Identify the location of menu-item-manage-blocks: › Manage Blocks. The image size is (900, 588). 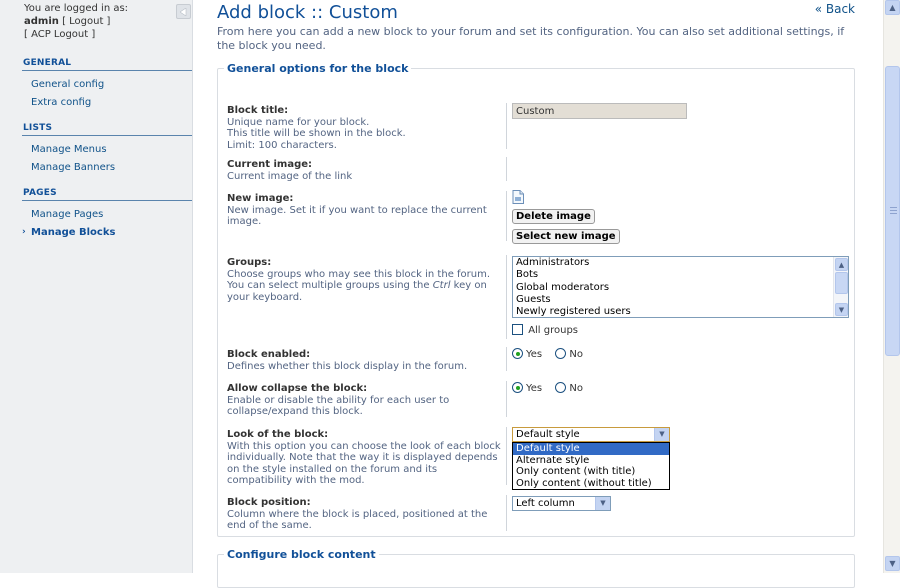
(107, 233).